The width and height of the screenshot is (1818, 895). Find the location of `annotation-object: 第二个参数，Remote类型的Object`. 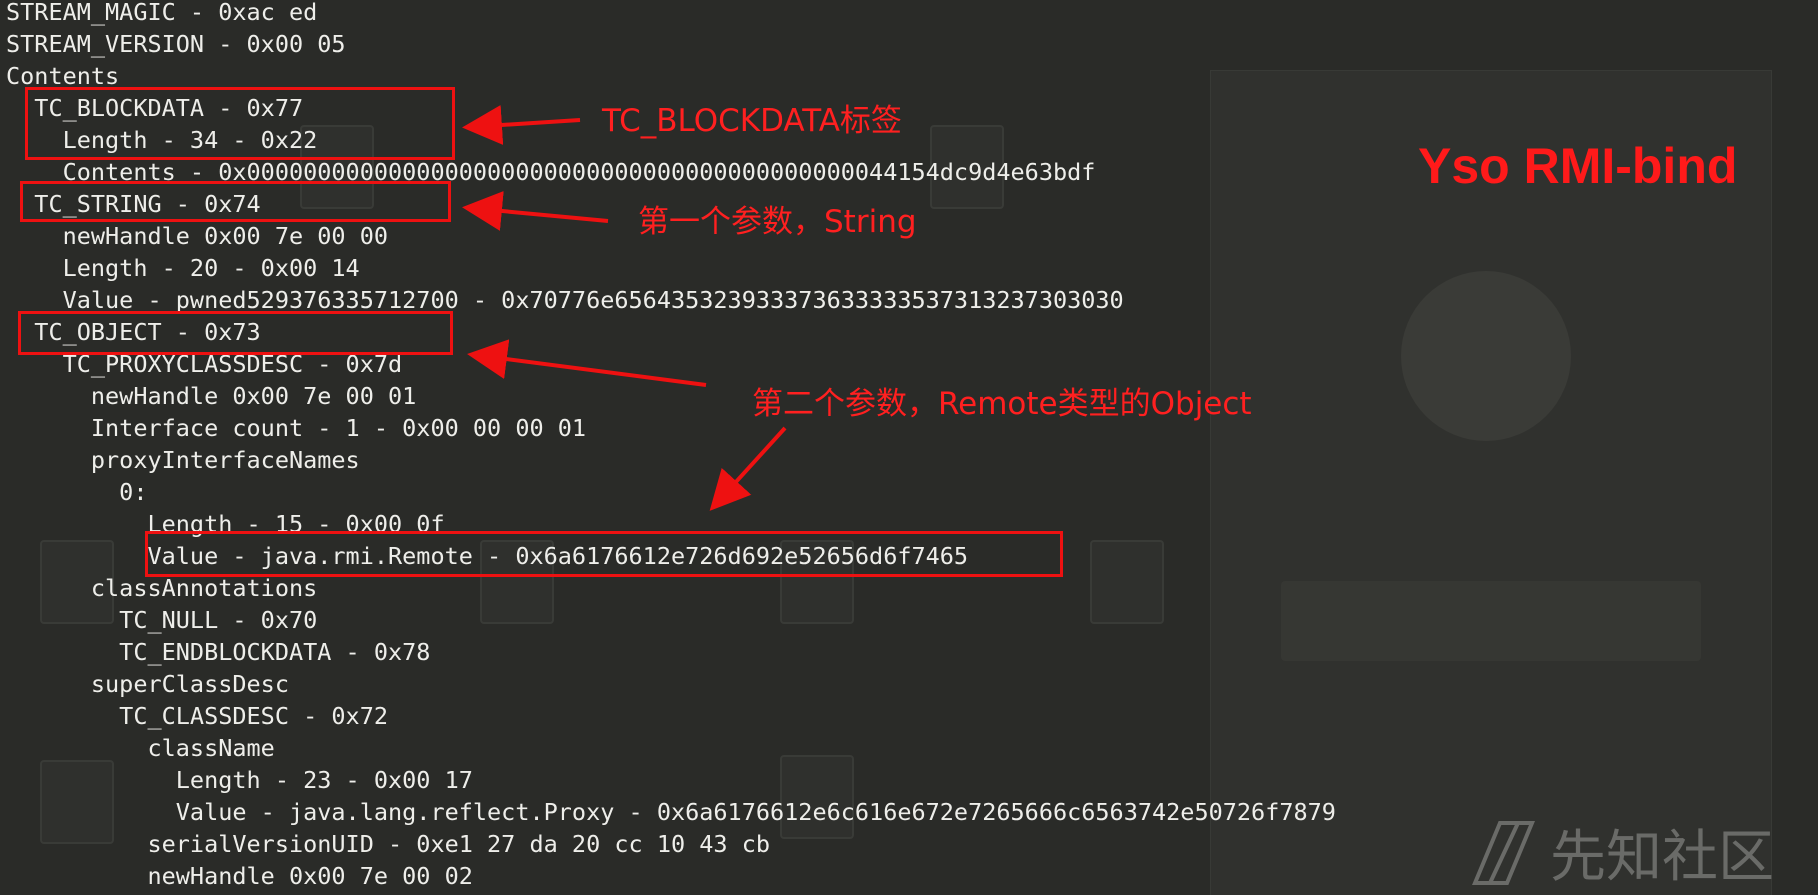

annotation-object: 第二个参数，Remote类型的Object is located at coordinates (1002, 404).